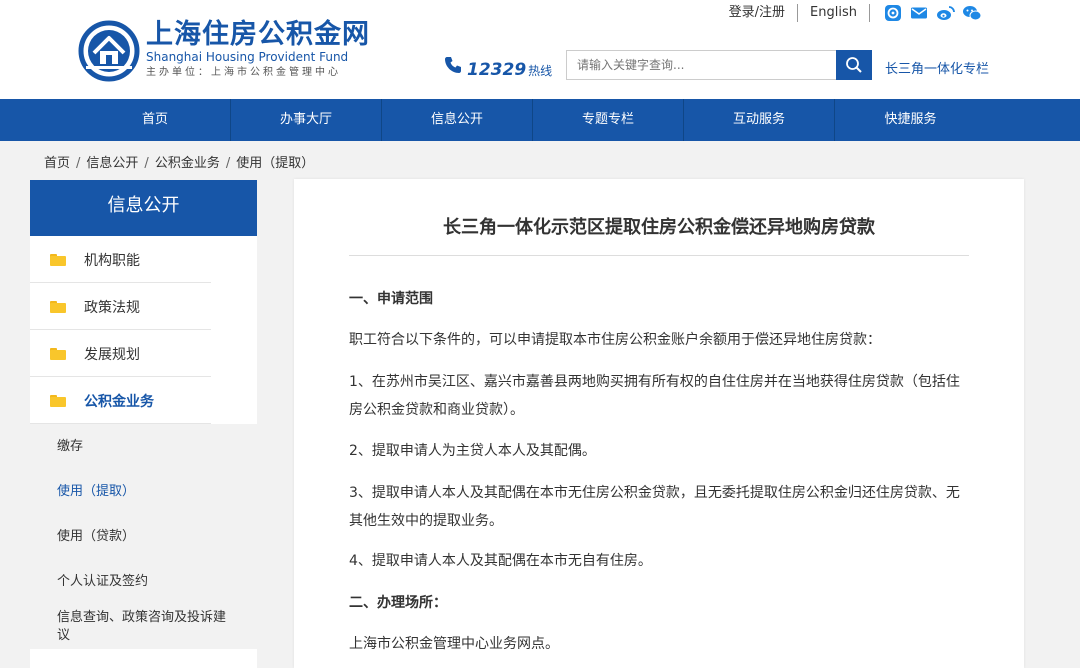 The height and width of the screenshot is (668, 1080). I want to click on wechat-icon, so click(972, 13).